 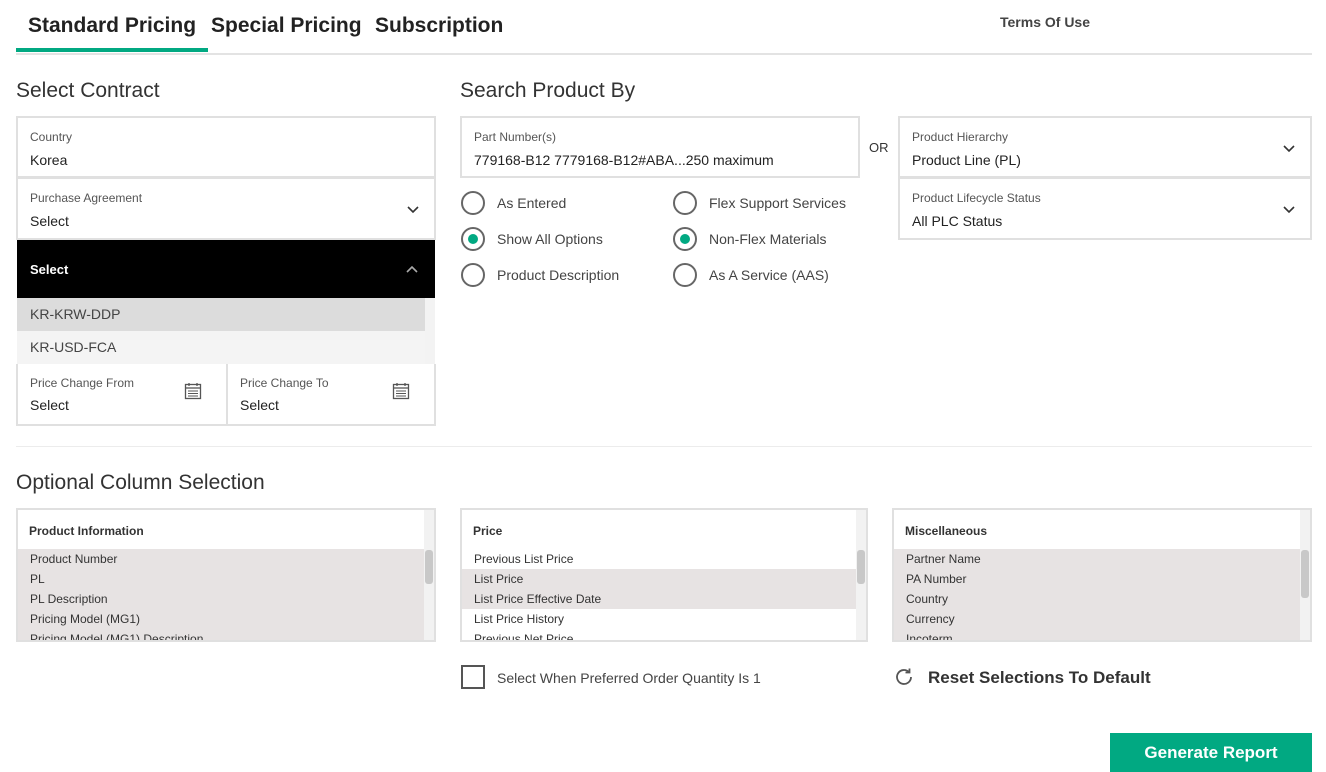 I want to click on price-change-to-value: Select, so click(x=259, y=405).